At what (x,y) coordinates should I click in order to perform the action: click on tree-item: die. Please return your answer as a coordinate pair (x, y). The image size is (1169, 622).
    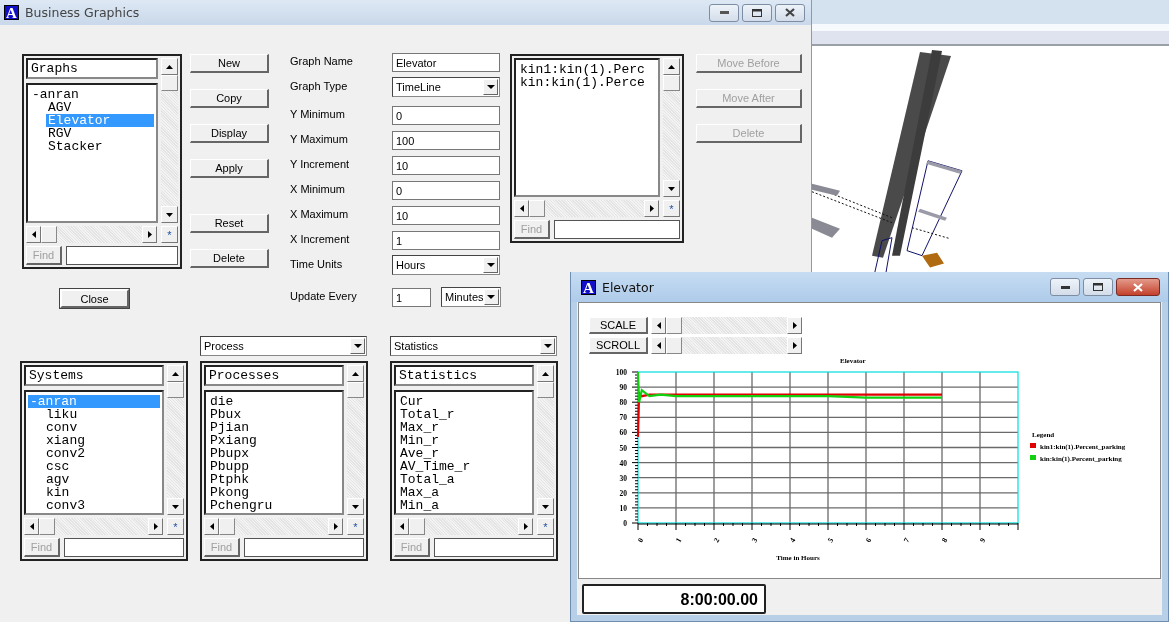
    Looking at the image, I should click on (274, 401).